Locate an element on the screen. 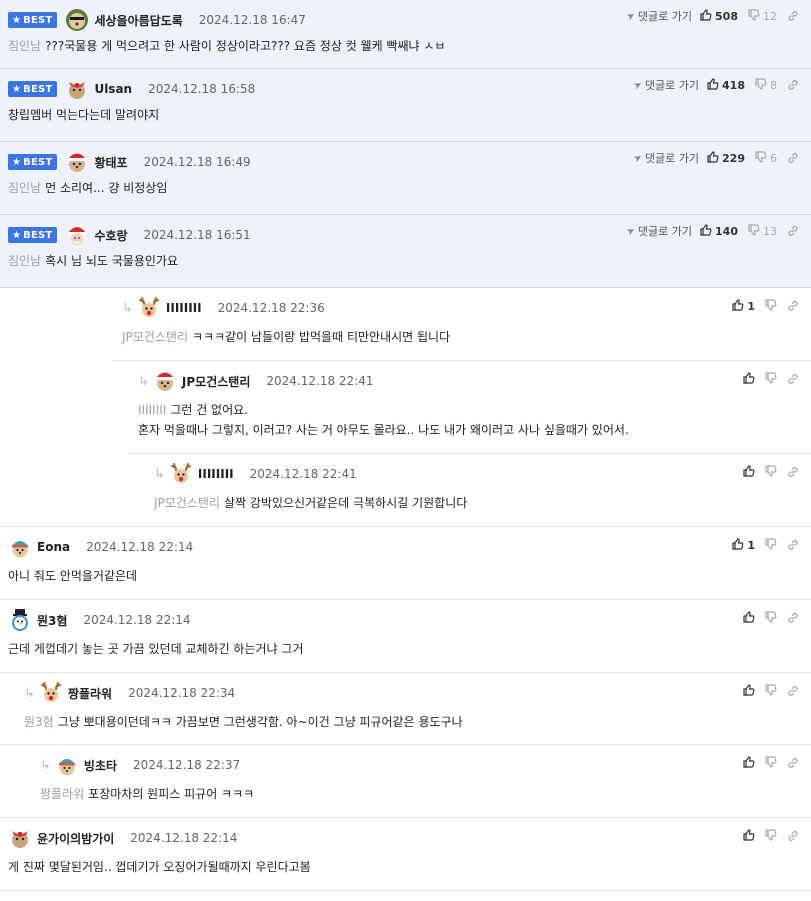  comment-text: 창립멤버 먹는다는데 말려야지 is located at coordinates (84, 115).